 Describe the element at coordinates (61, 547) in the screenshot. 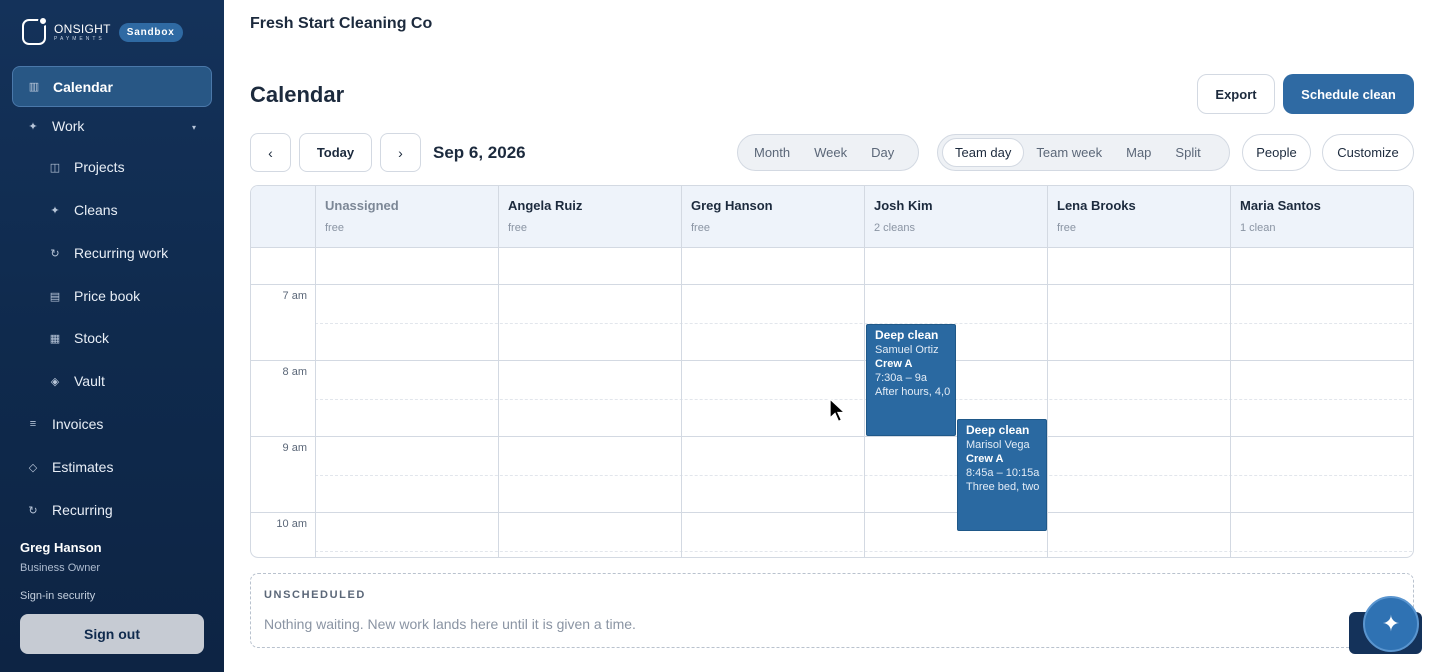

I see `user-name: Greg Hanson` at that location.